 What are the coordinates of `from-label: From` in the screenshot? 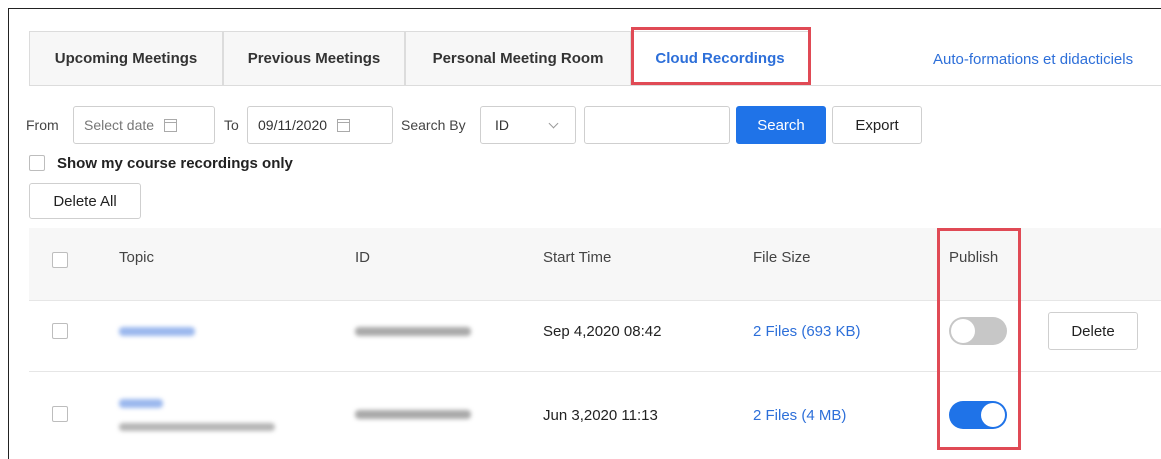 It's located at (42, 125).